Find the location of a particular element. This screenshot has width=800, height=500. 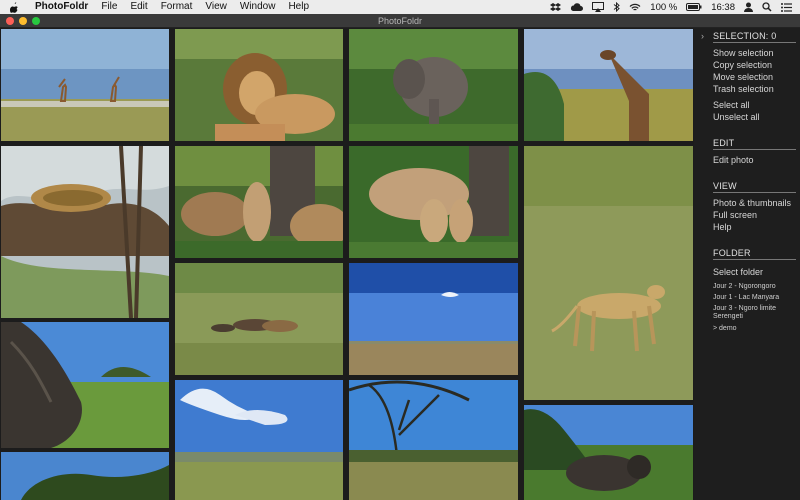

show-selection-button: Show selection is located at coordinates (743, 53).